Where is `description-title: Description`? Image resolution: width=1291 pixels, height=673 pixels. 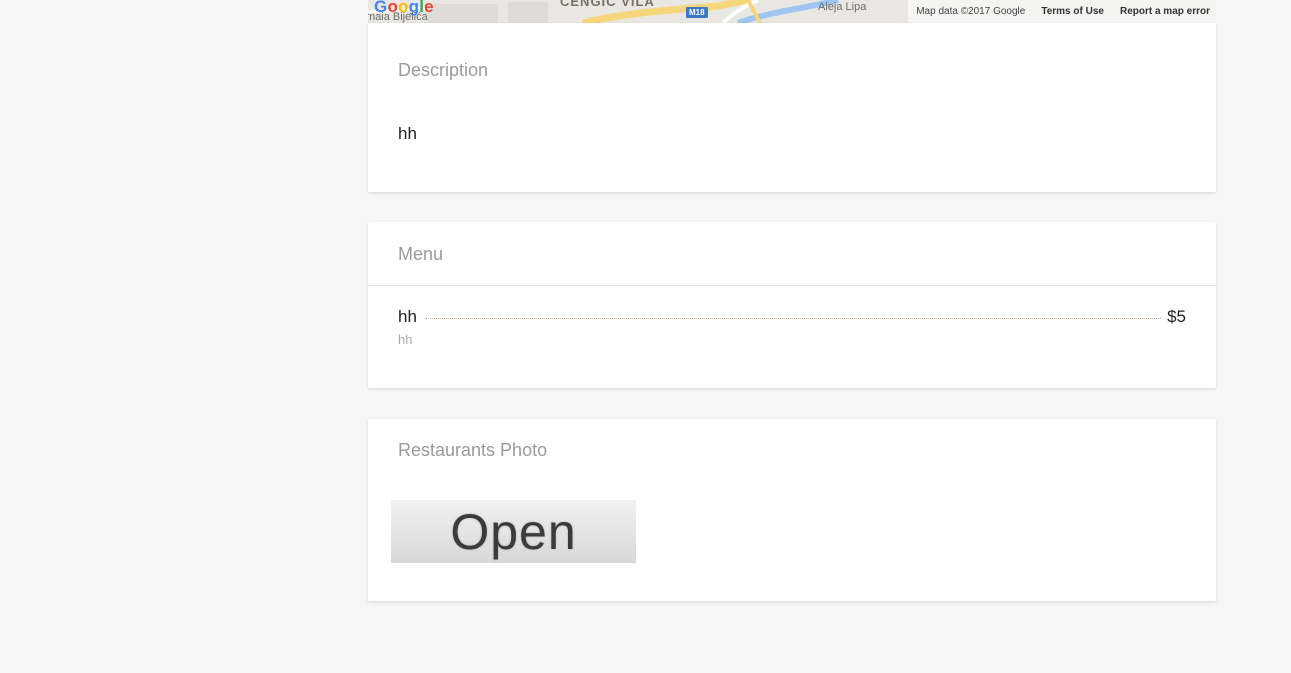
description-title: Description is located at coordinates (443, 70).